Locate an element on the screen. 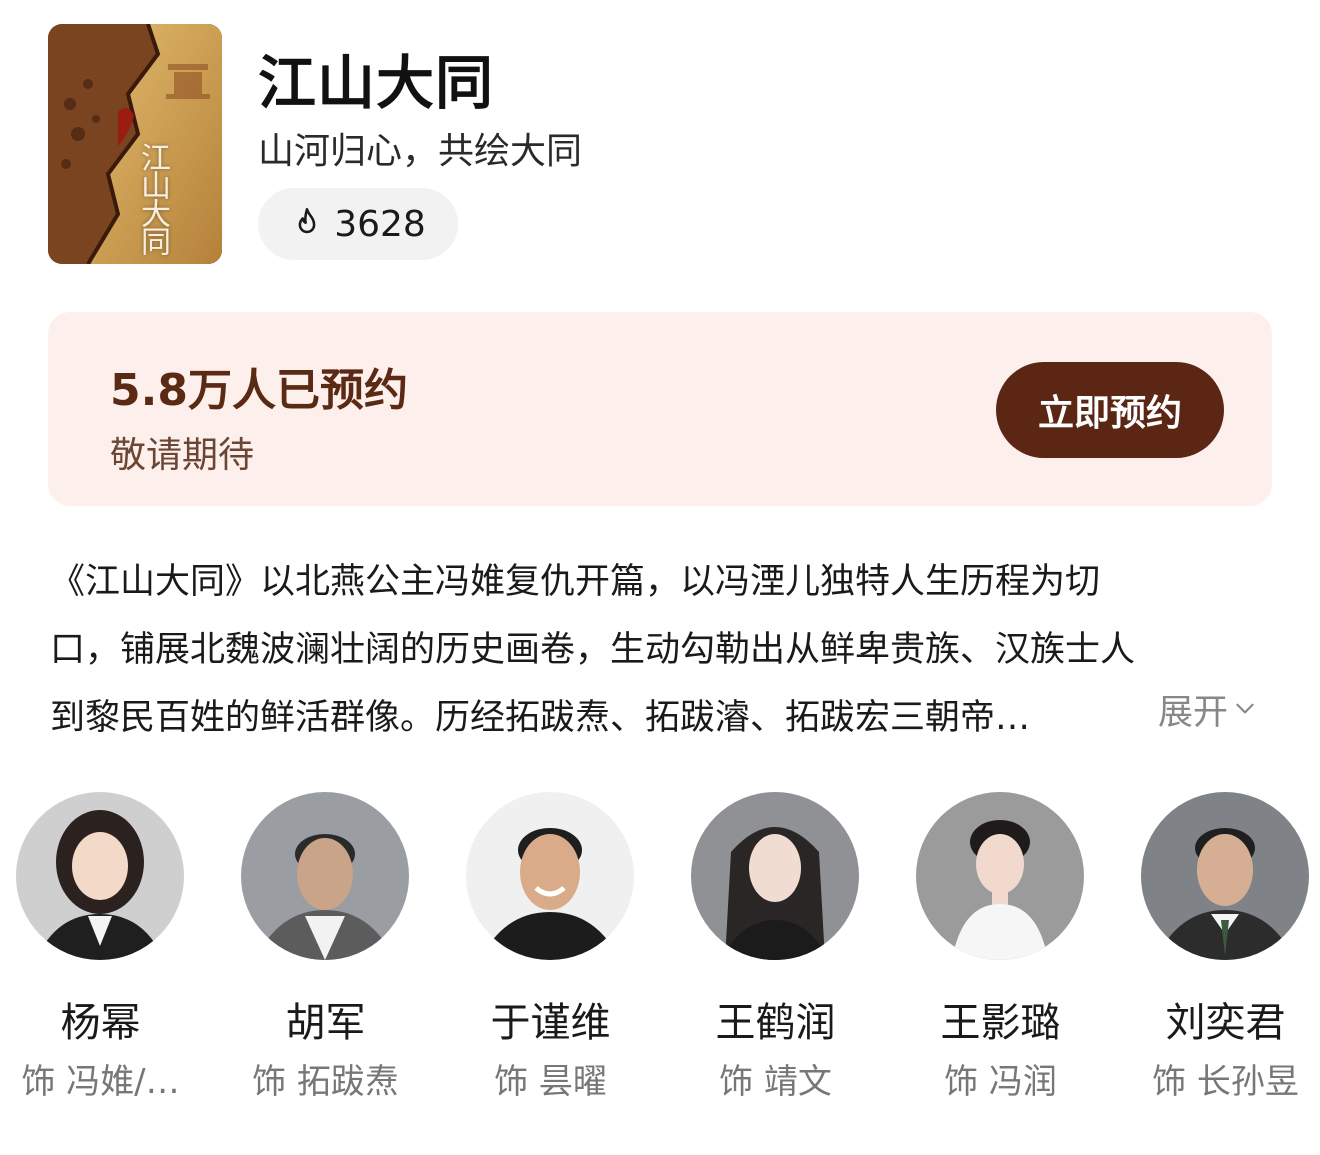  description-line: 口，铺展北魏波澜壮阔的历史画卷，生动勾勒出从鲜卑贵族、汉族士人 is located at coordinates (593, 650).